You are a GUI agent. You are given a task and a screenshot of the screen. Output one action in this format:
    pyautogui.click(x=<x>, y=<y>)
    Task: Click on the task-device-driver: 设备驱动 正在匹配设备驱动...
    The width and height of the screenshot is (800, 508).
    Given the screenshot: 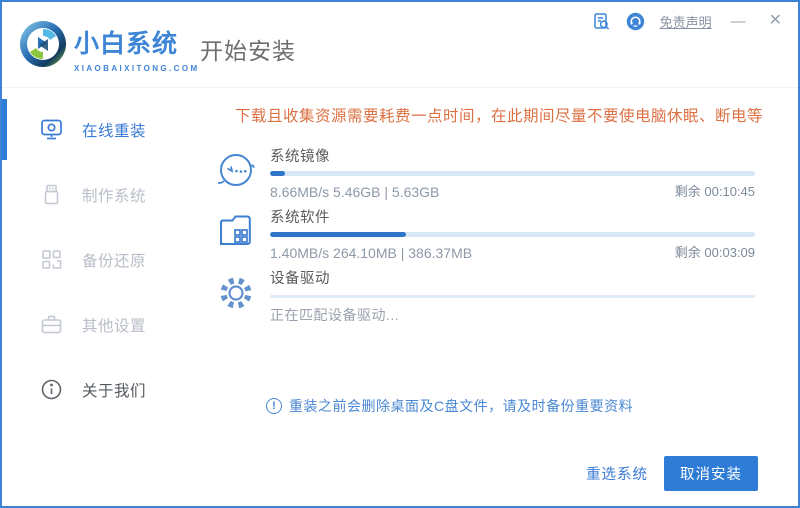 What is the action you would take?
    pyautogui.click(x=484, y=297)
    